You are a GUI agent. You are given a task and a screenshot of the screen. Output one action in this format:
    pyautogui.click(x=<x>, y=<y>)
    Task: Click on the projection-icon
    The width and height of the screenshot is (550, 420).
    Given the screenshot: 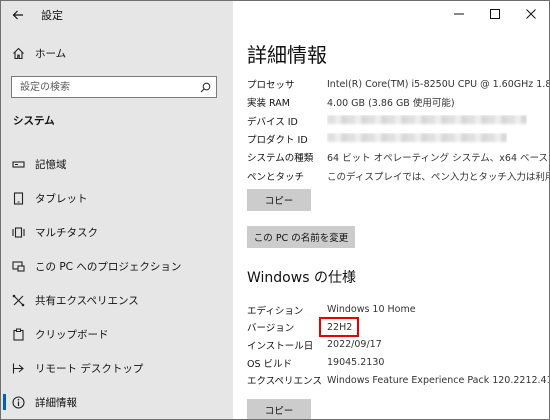 What is the action you would take?
    pyautogui.click(x=18, y=266)
    